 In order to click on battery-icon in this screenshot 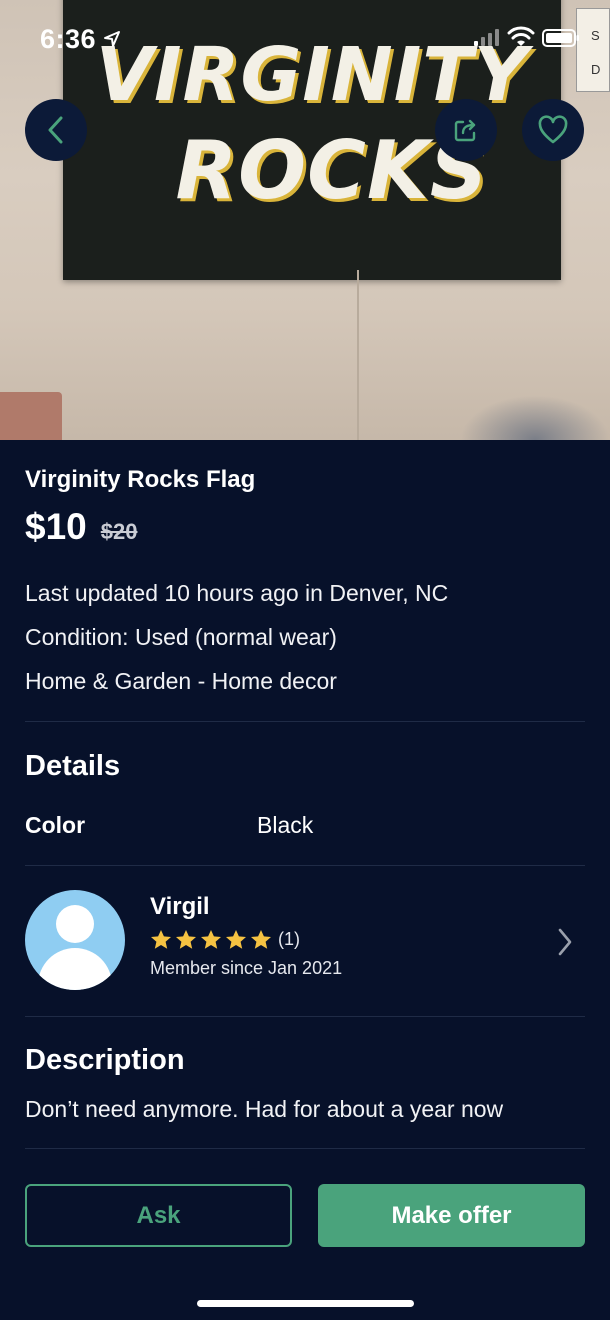, I will do `click(560, 38)`.